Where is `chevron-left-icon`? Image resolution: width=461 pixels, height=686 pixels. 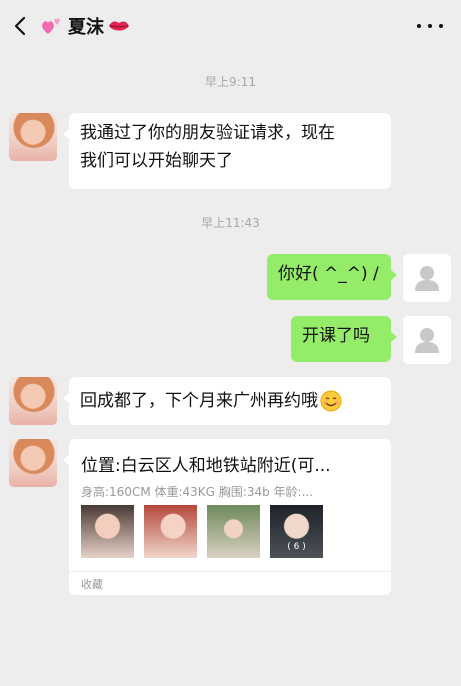
chevron-left-icon is located at coordinates (20, 26).